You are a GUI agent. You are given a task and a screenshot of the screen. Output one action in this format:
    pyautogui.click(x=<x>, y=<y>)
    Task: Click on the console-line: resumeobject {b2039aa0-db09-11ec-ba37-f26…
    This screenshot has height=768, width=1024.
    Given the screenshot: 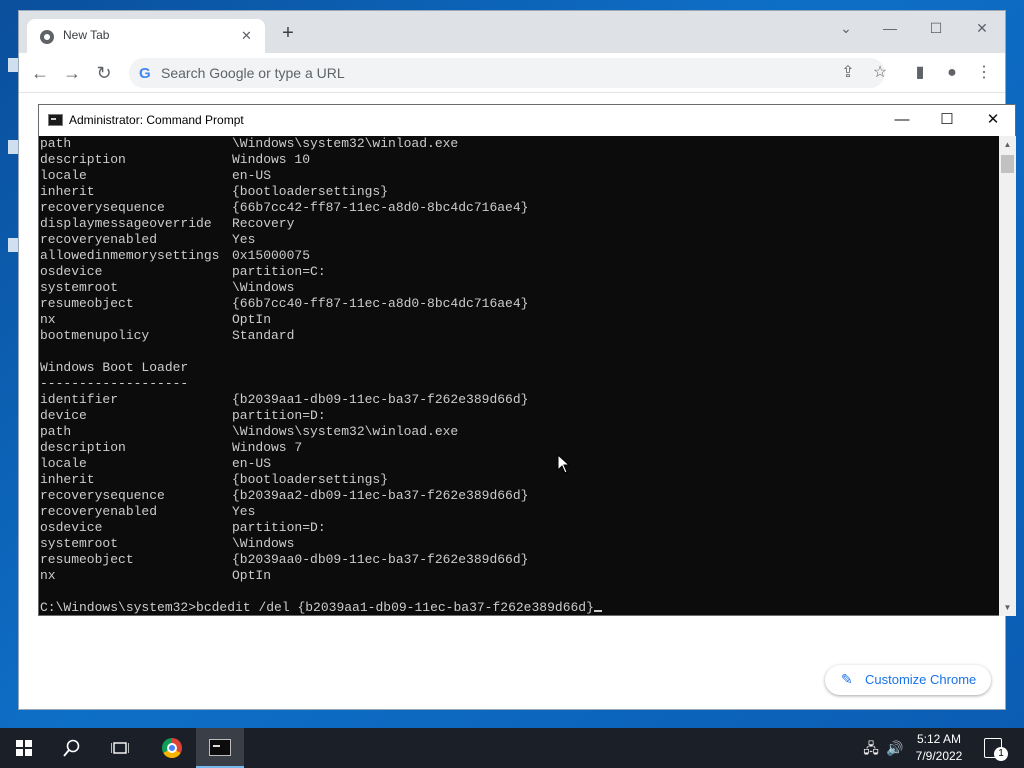 What is the action you would take?
    pyautogui.click(x=519, y=560)
    